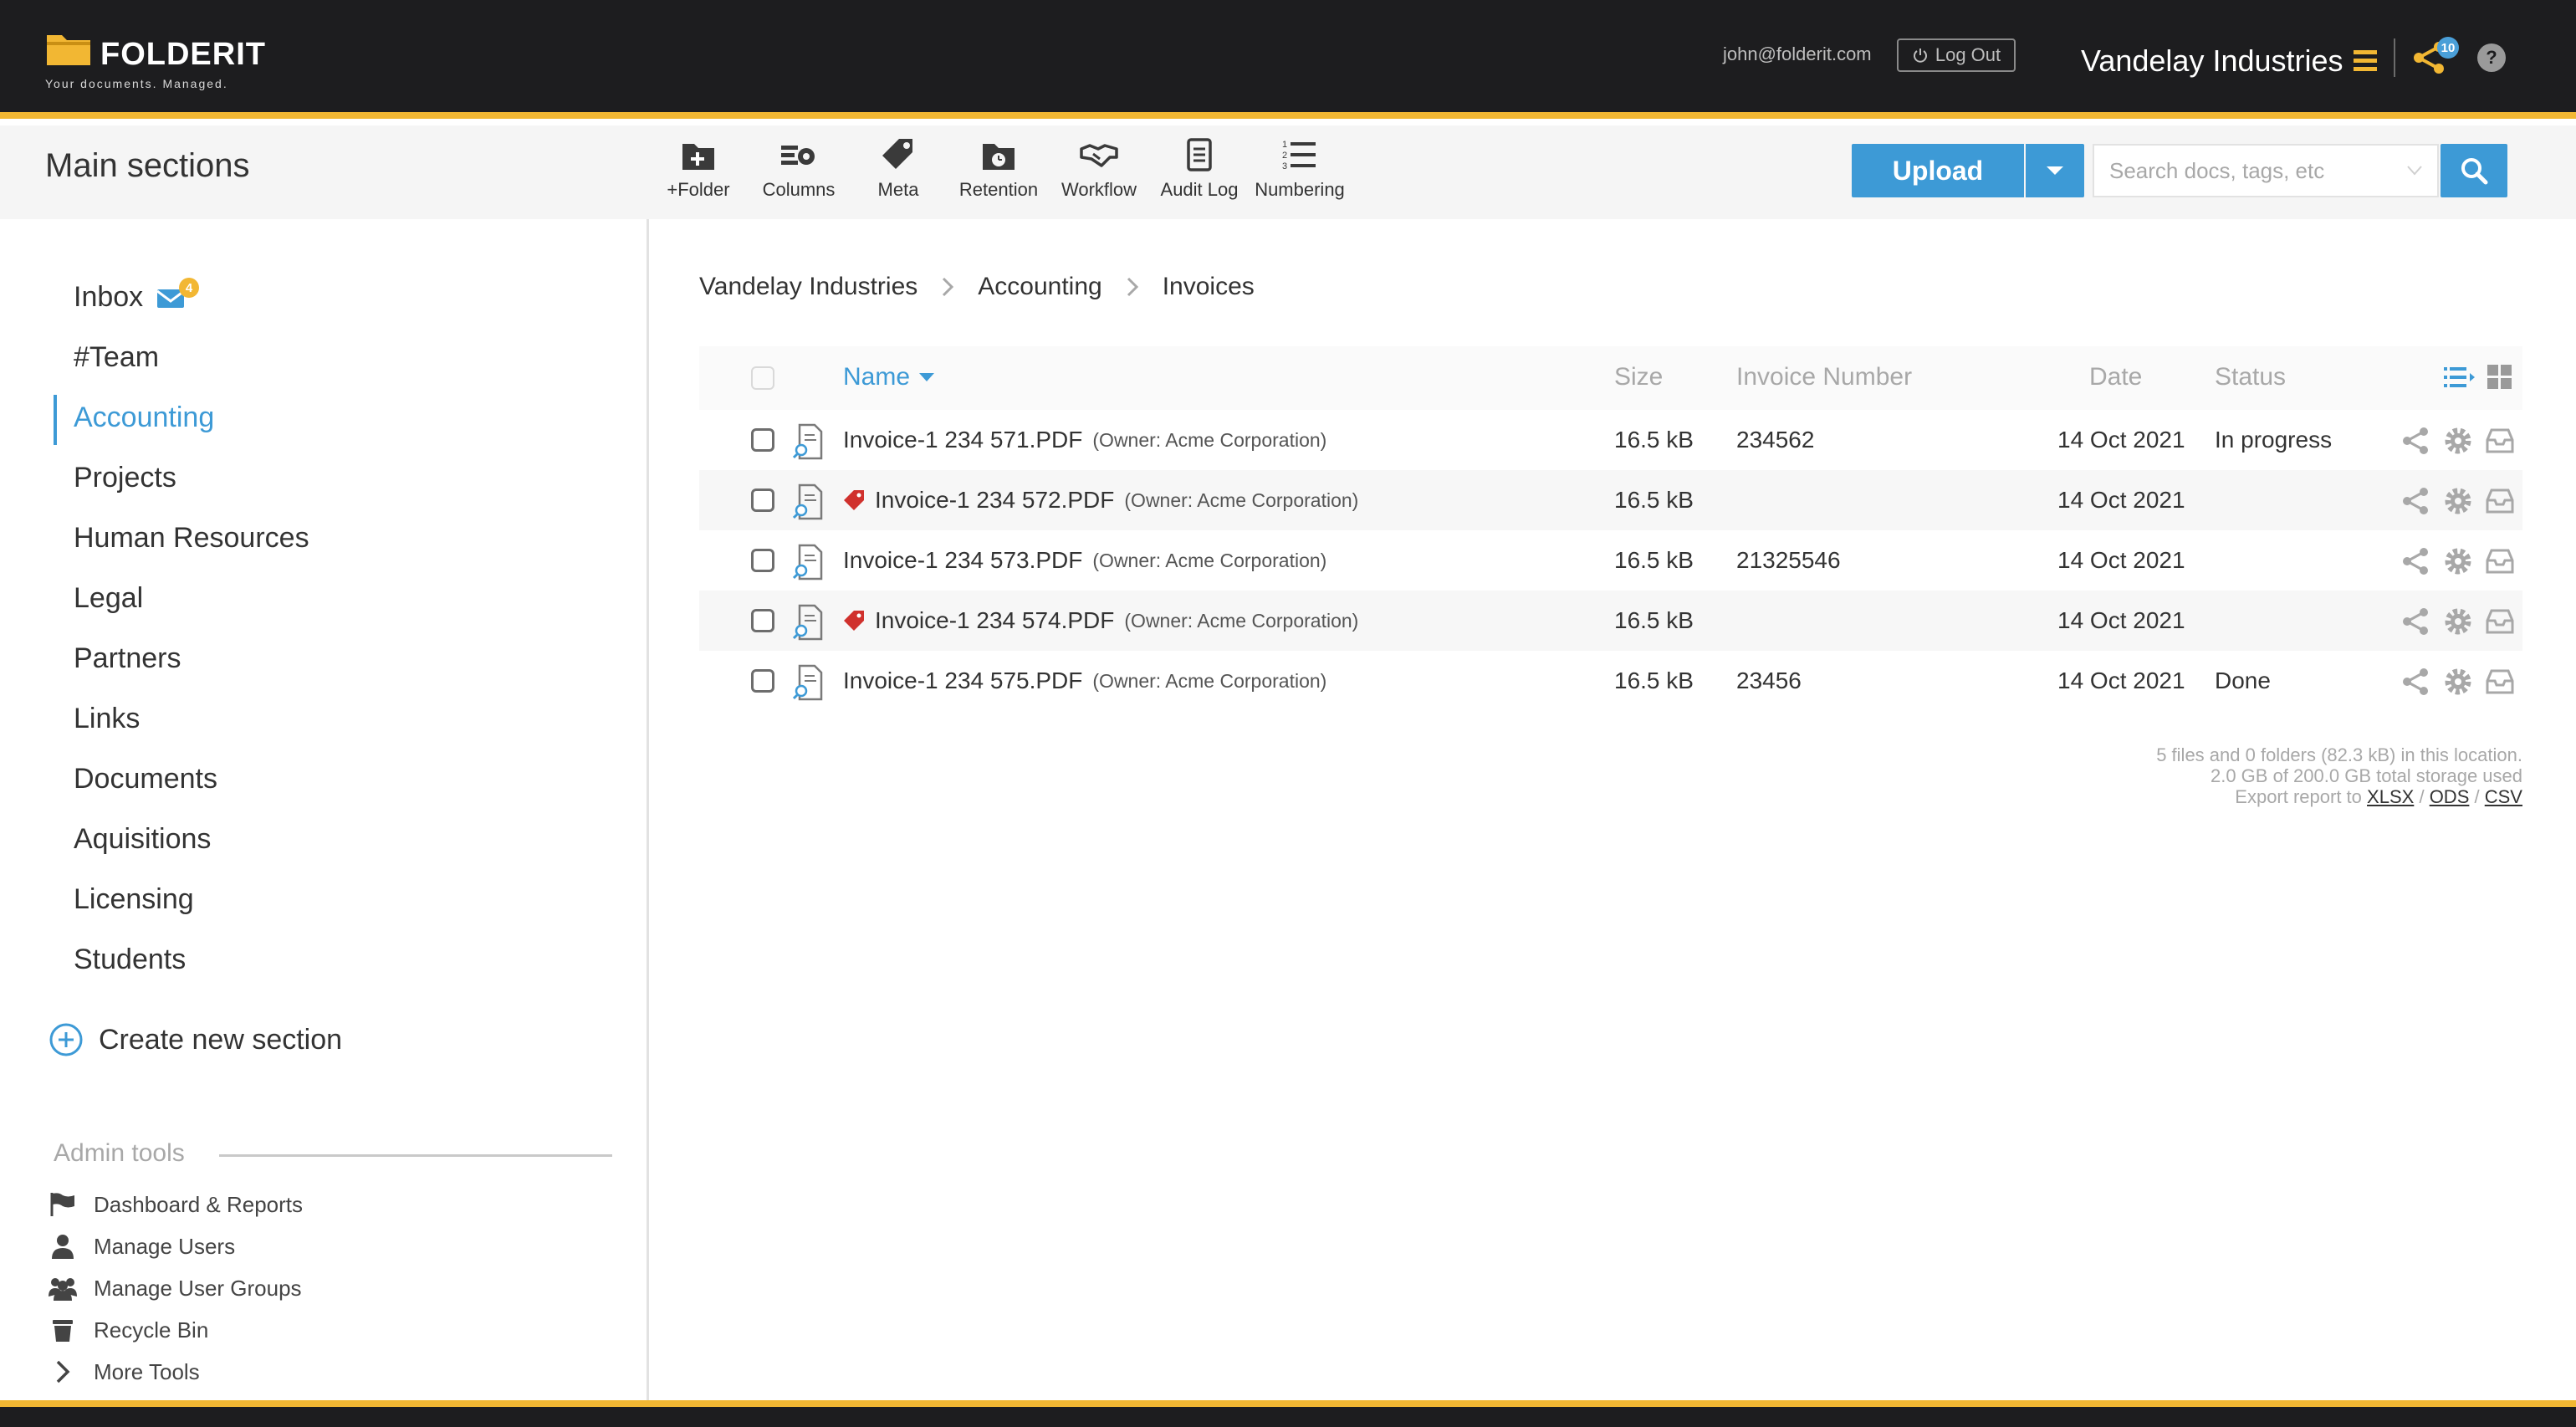 The image size is (2576, 1427). Describe the element at coordinates (108, 599) in the screenshot. I see `sidebar-item-legal: Legal` at that location.